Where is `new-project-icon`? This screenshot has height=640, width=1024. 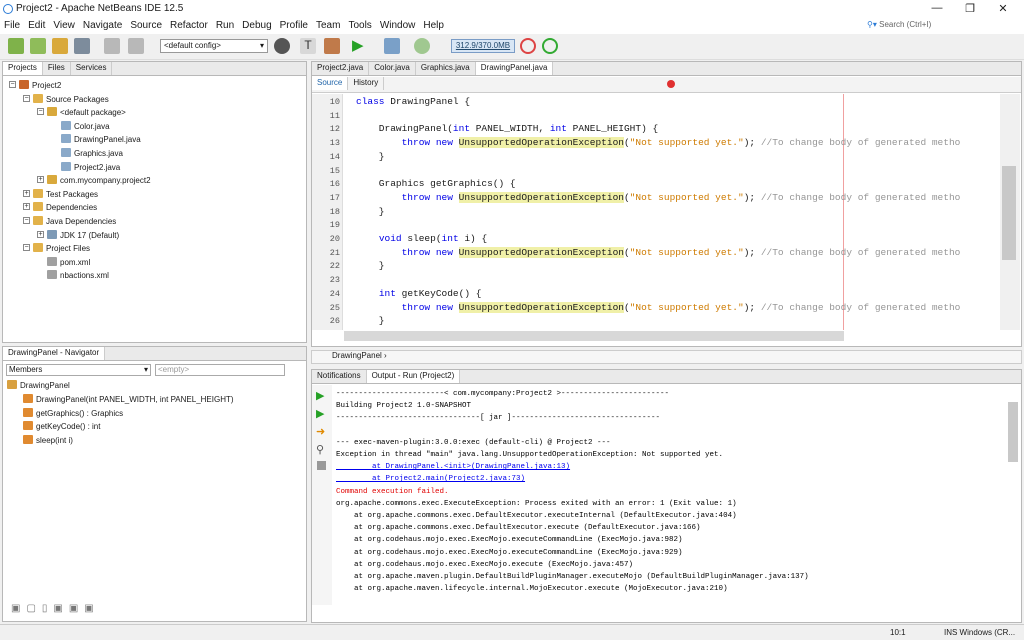
new-project-icon is located at coordinates (38, 46).